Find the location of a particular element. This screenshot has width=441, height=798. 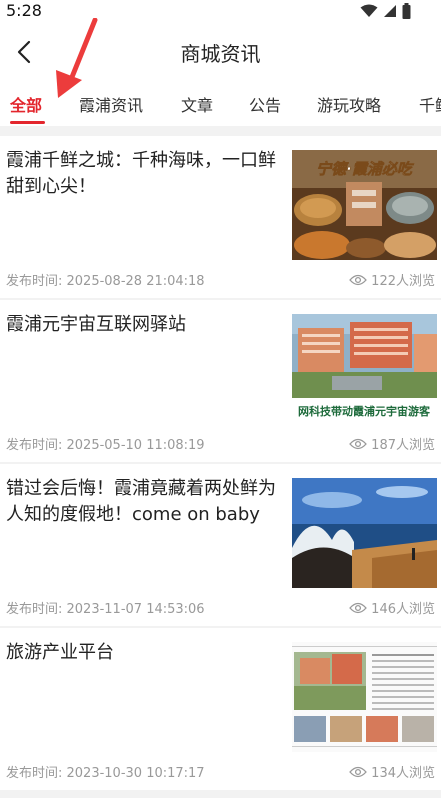

publish-time: 发布时间: 2023-11-07 14:53:06 is located at coordinates (105, 609).